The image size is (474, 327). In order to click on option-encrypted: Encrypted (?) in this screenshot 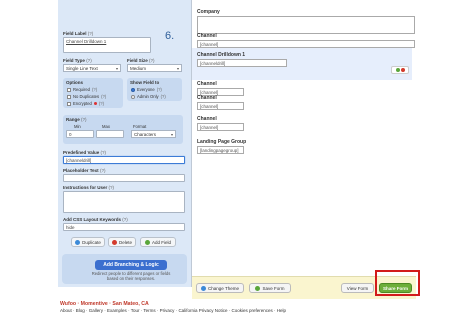, I will do `click(85, 103)`.